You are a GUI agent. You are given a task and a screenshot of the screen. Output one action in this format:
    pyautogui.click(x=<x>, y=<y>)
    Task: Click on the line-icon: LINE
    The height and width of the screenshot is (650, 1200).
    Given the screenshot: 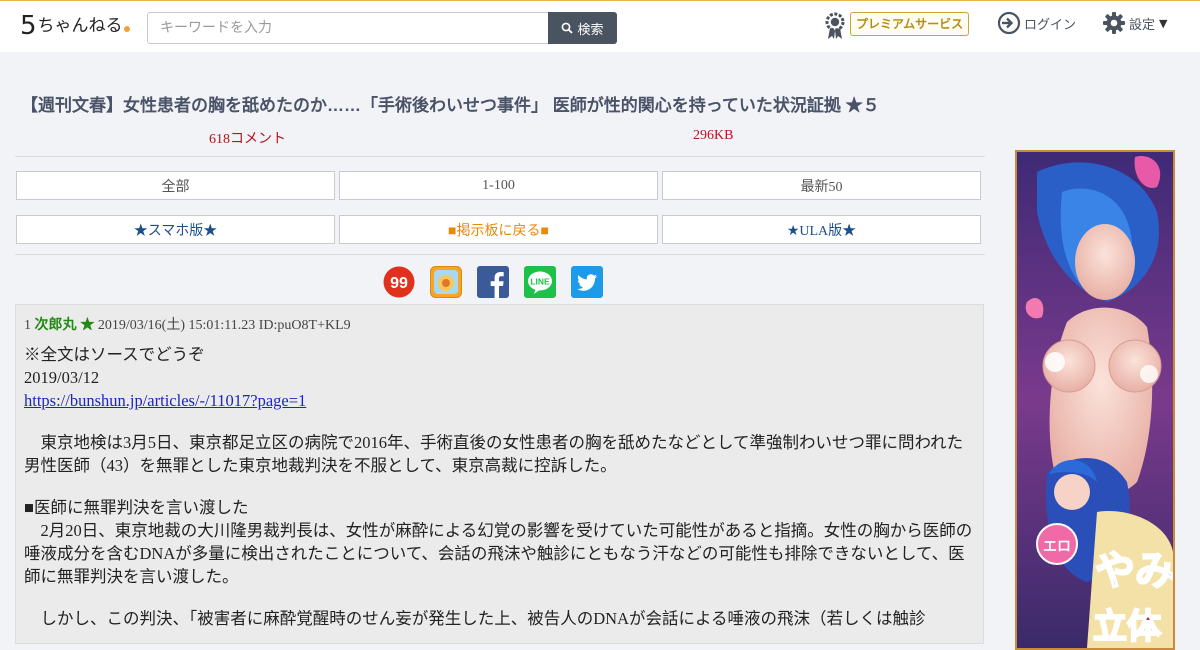 What is the action you would take?
    pyautogui.click(x=540, y=282)
    